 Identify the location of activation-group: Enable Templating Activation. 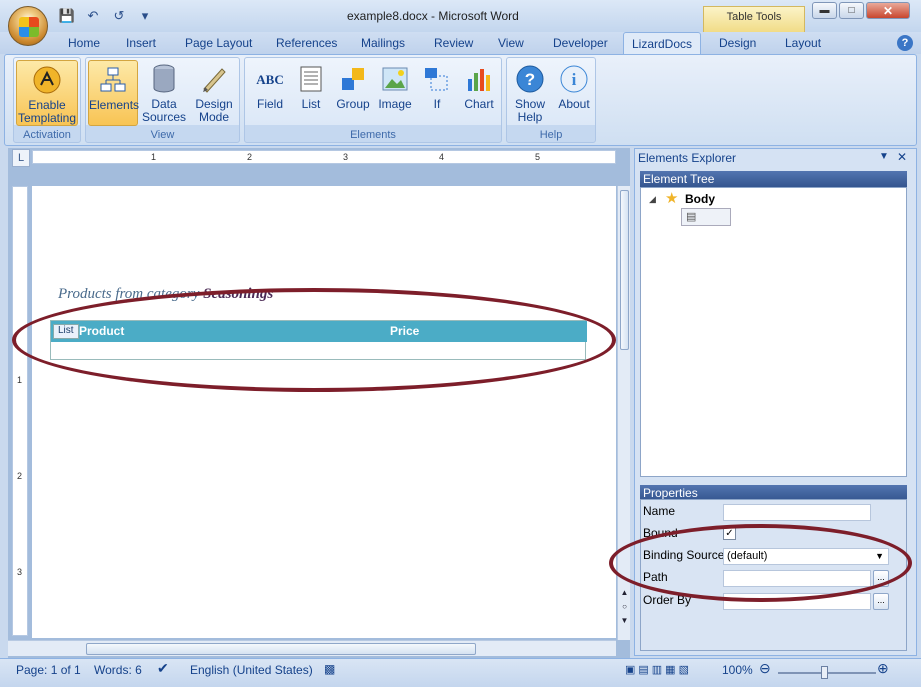
(47, 100).